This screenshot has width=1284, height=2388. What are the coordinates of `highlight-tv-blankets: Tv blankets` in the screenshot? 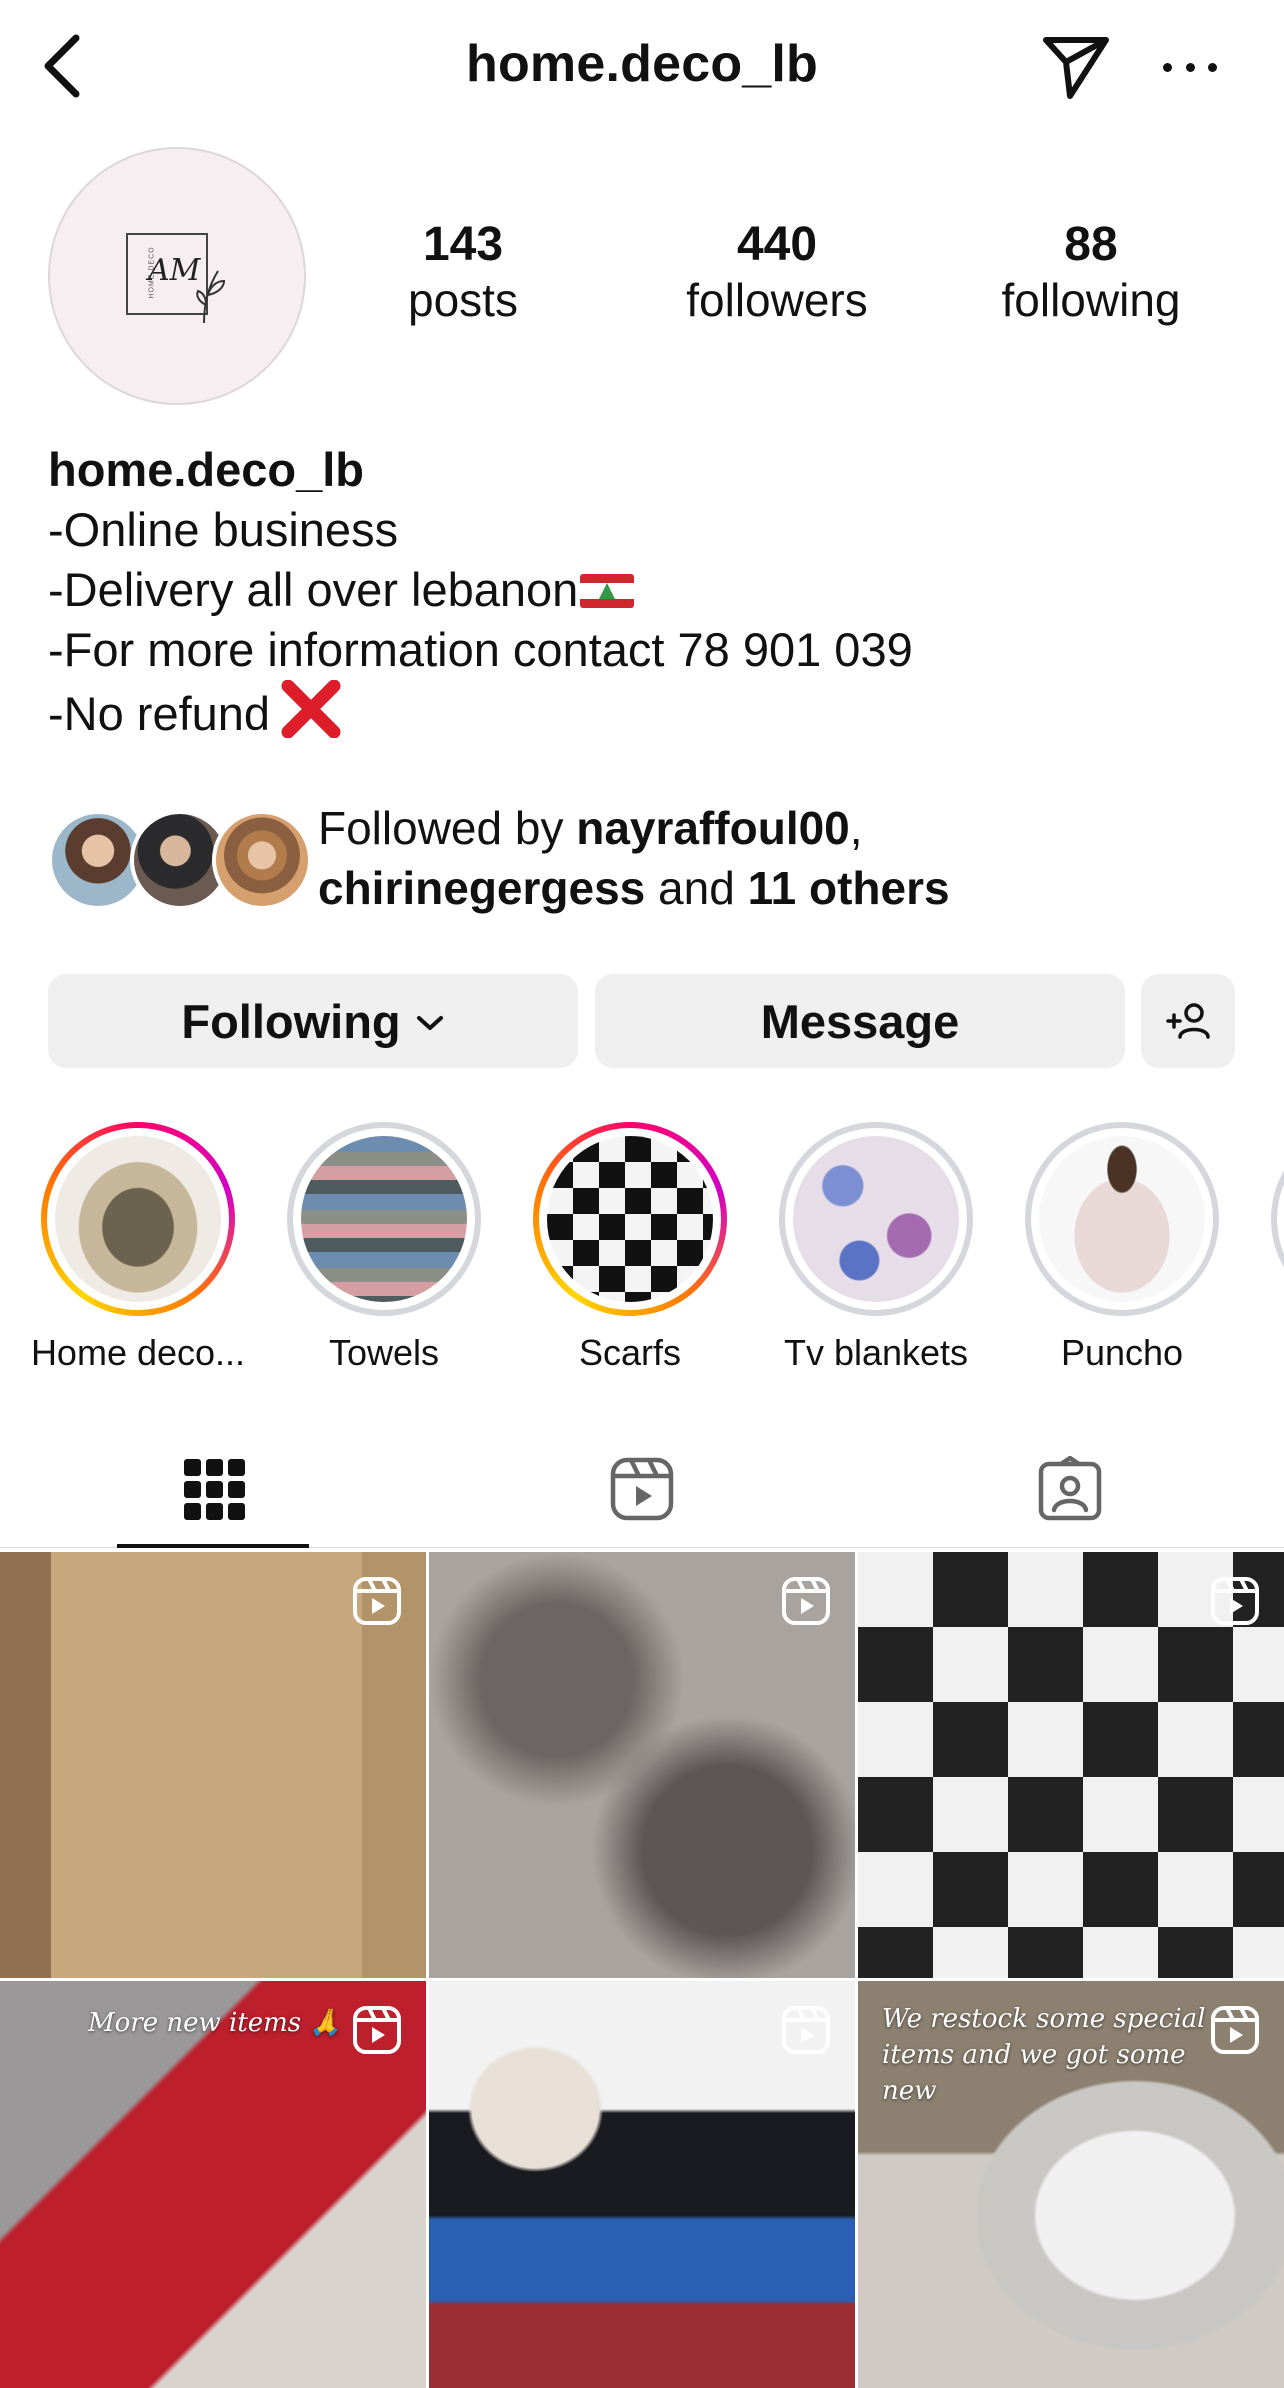 It's located at (876, 1249).